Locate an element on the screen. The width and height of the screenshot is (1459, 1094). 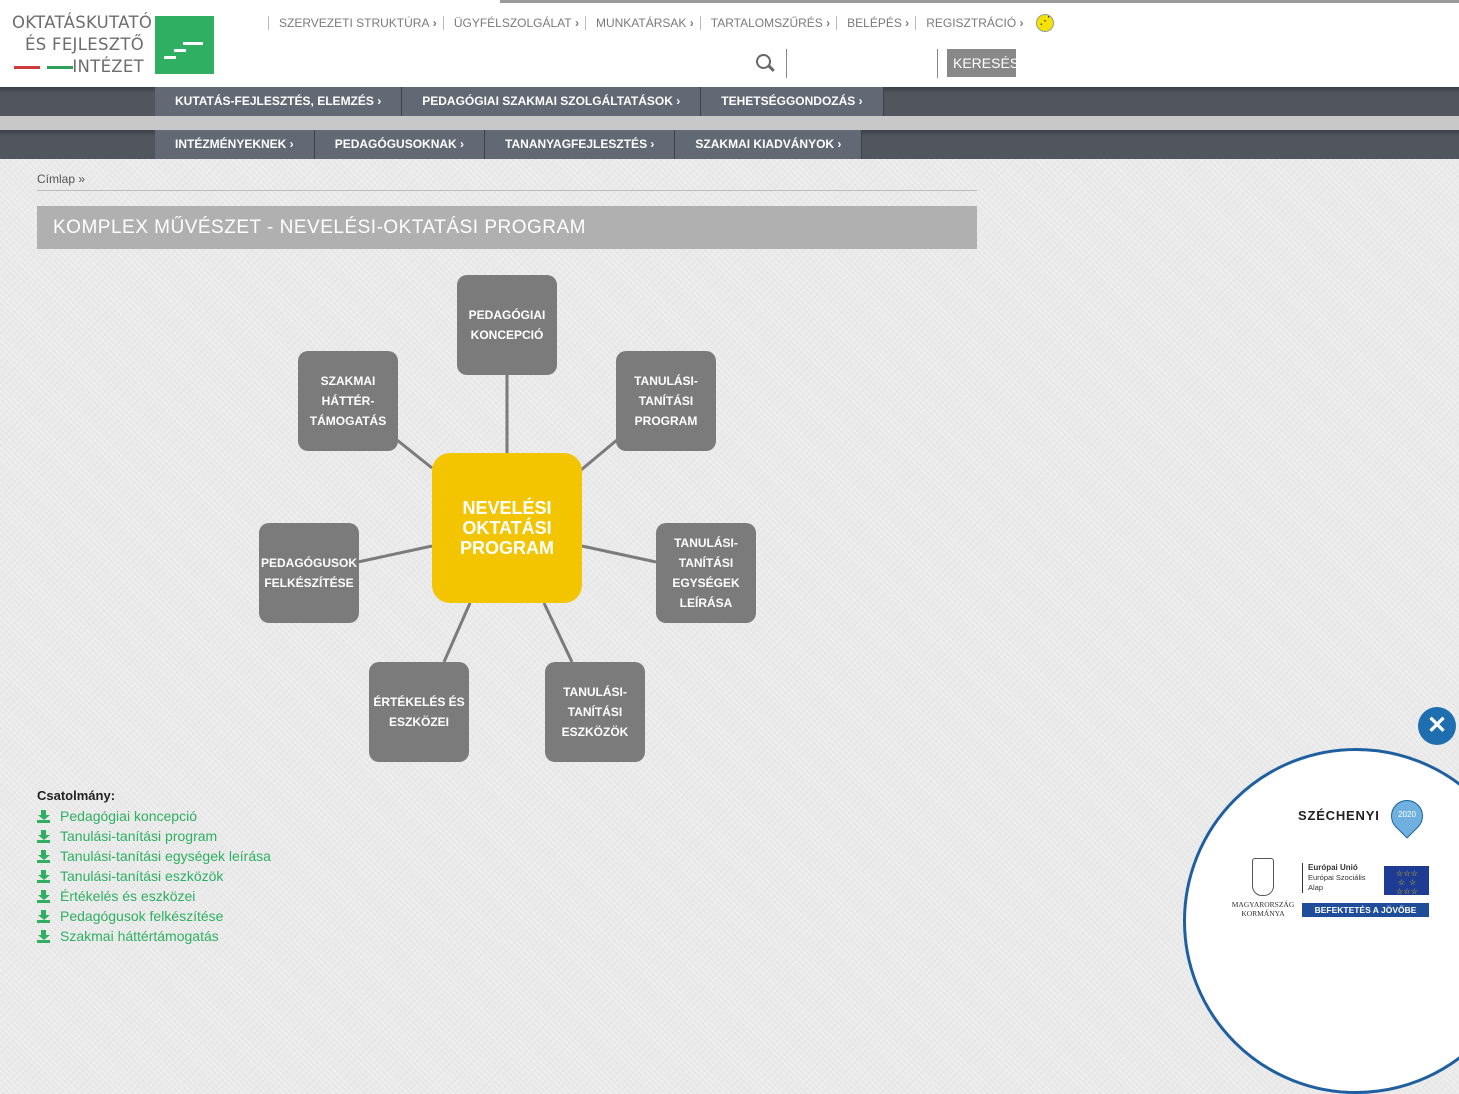
attachment-item: Tanulási-tanítási egységek leírása is located at coordinates (154, 856).